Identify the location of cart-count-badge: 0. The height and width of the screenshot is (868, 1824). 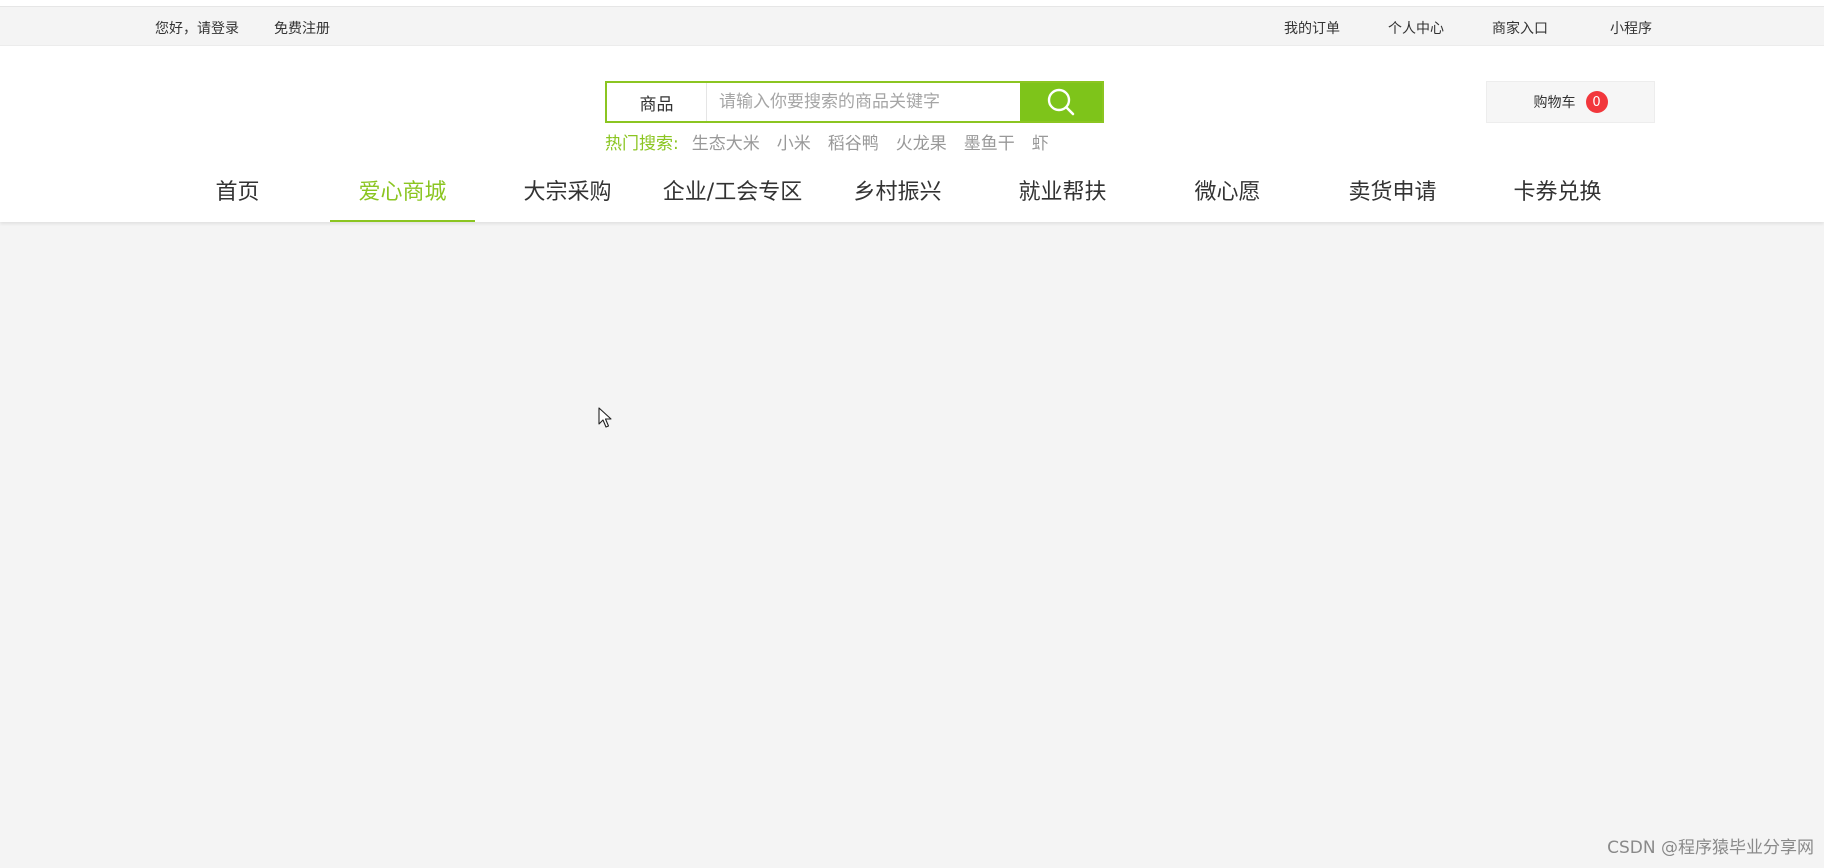
(1596, 102).